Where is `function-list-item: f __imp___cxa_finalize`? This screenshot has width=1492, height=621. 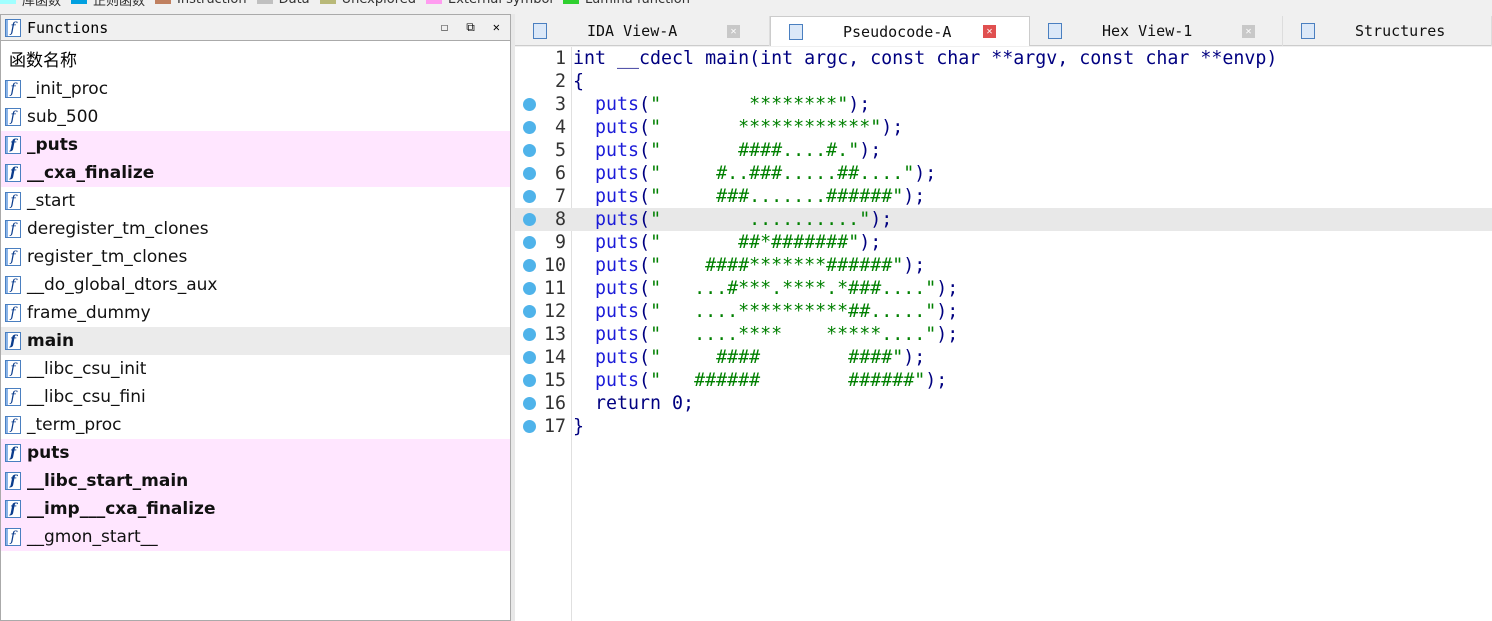 function-list-item: f __imp___cxa_finalize is located at coordinates (255, 509).